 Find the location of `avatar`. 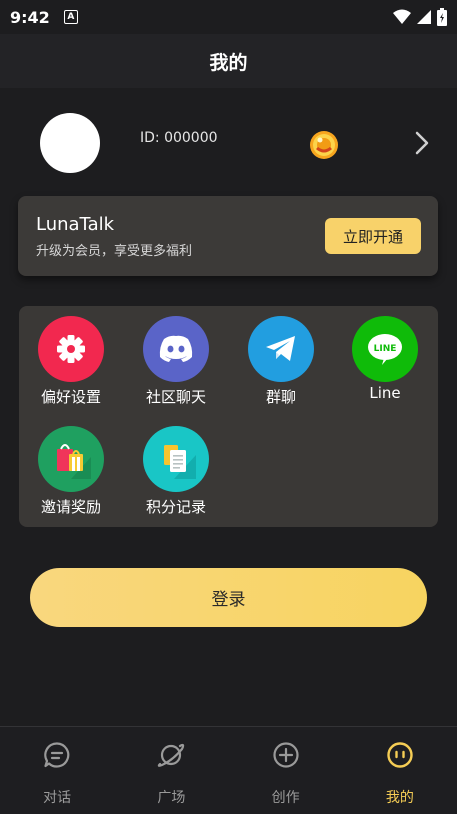

avatar is located at coordinates (70, 143).